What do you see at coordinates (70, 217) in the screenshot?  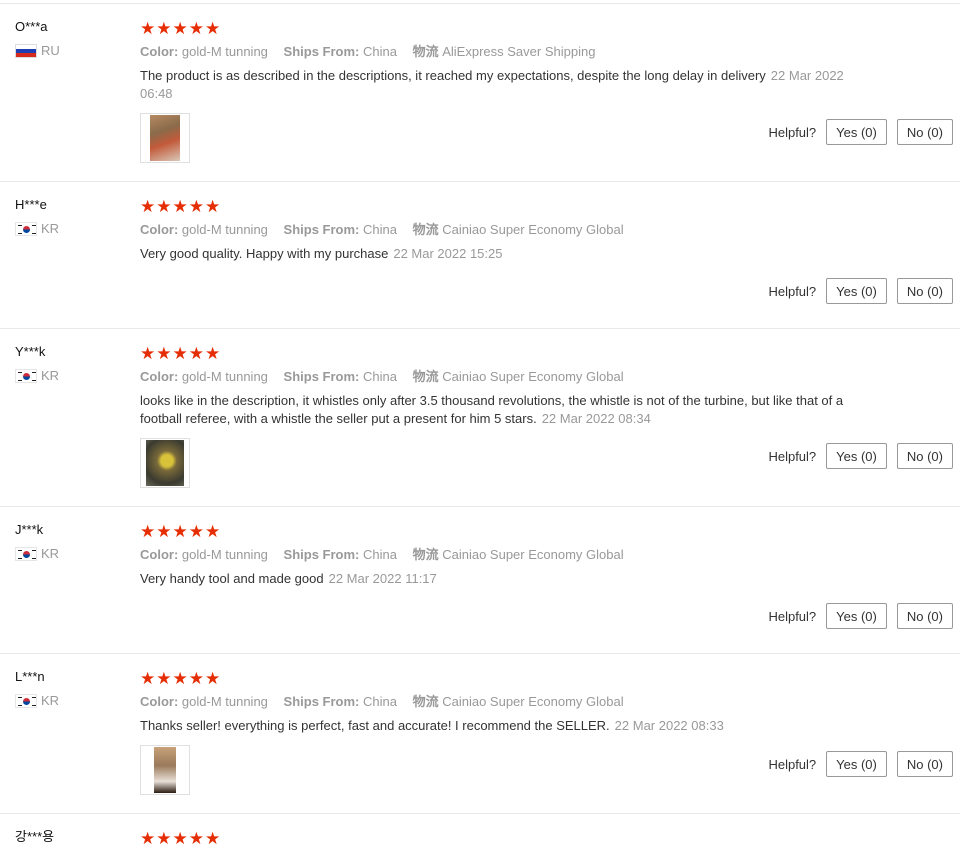 I see `reviewer-info: H***e KR` at bounding box center [70, 217].